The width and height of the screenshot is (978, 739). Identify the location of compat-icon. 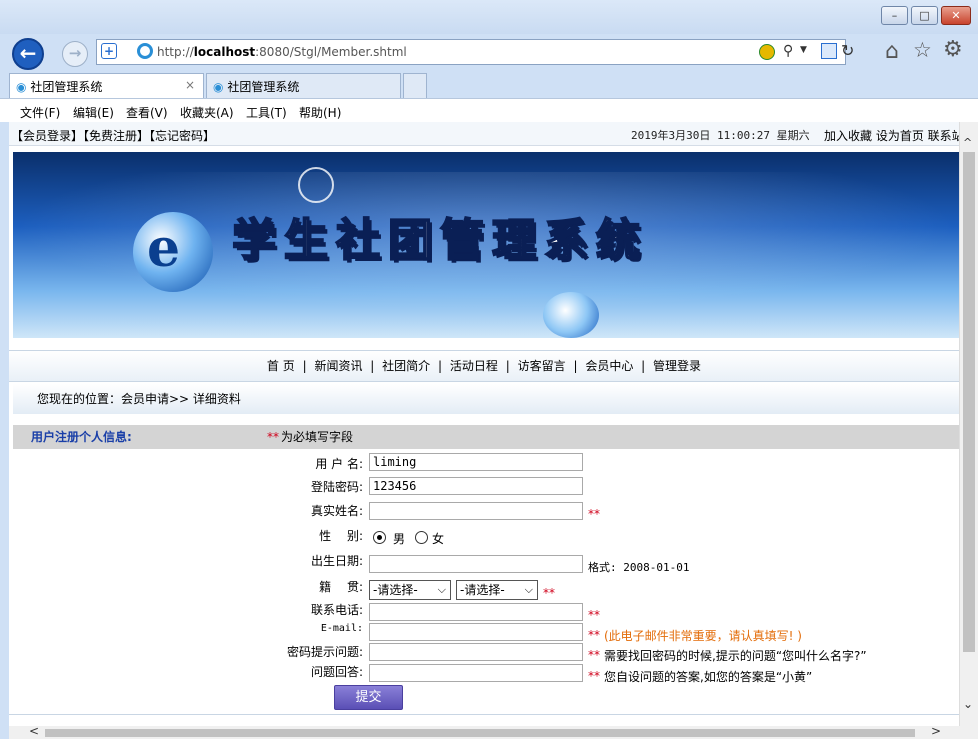
(767, 52).